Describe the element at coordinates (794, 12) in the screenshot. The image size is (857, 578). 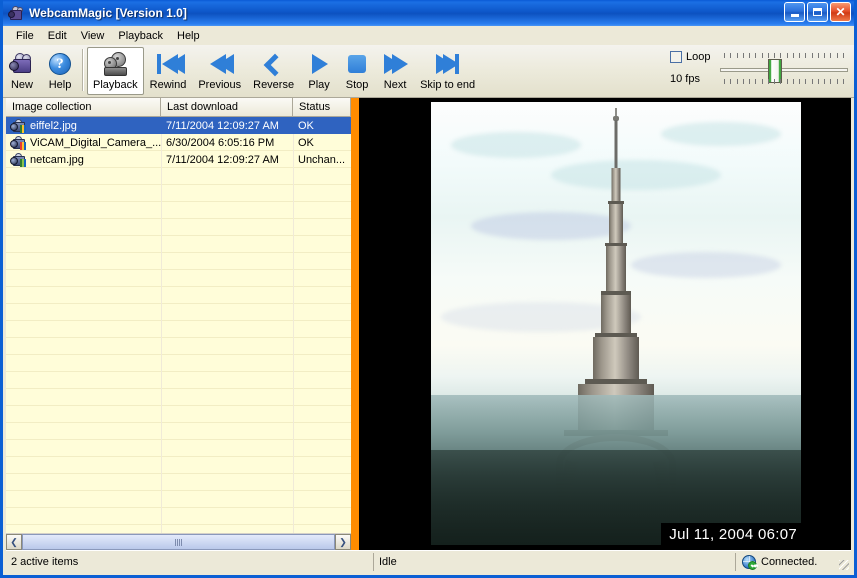
I see `minimize-button` at that location.